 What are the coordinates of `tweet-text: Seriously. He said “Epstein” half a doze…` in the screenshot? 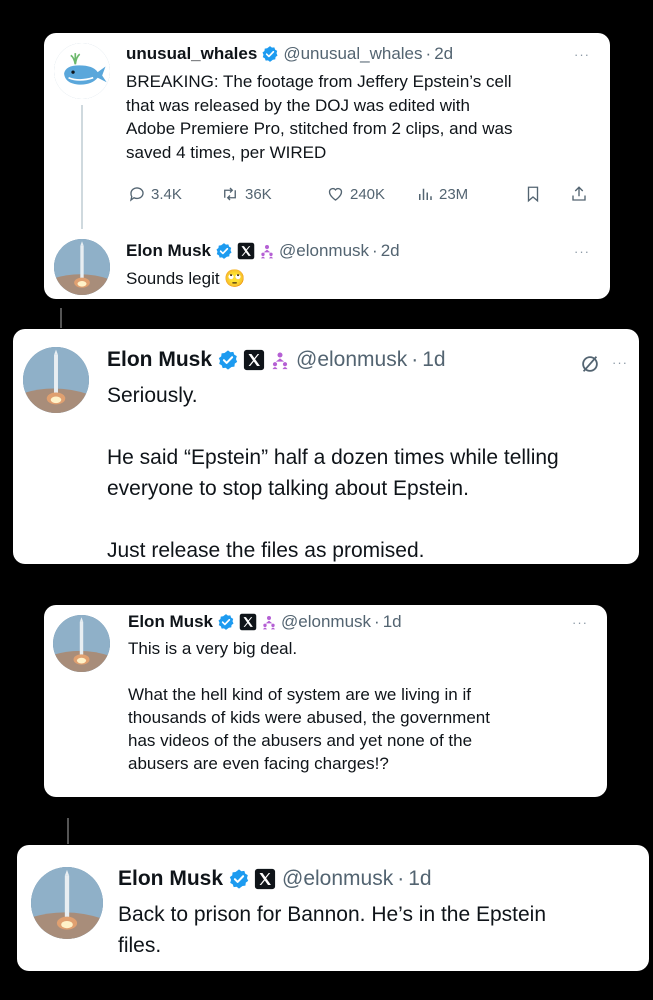 It's located at (333, 473).